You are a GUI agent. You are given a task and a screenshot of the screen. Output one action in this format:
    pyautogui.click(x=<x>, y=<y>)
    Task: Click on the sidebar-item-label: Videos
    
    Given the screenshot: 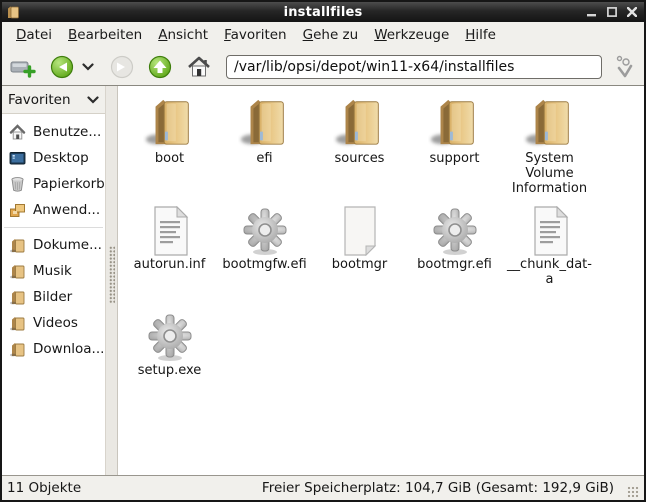 What is the action you would take?
    pyautogui.click(x=55, y=323)
    